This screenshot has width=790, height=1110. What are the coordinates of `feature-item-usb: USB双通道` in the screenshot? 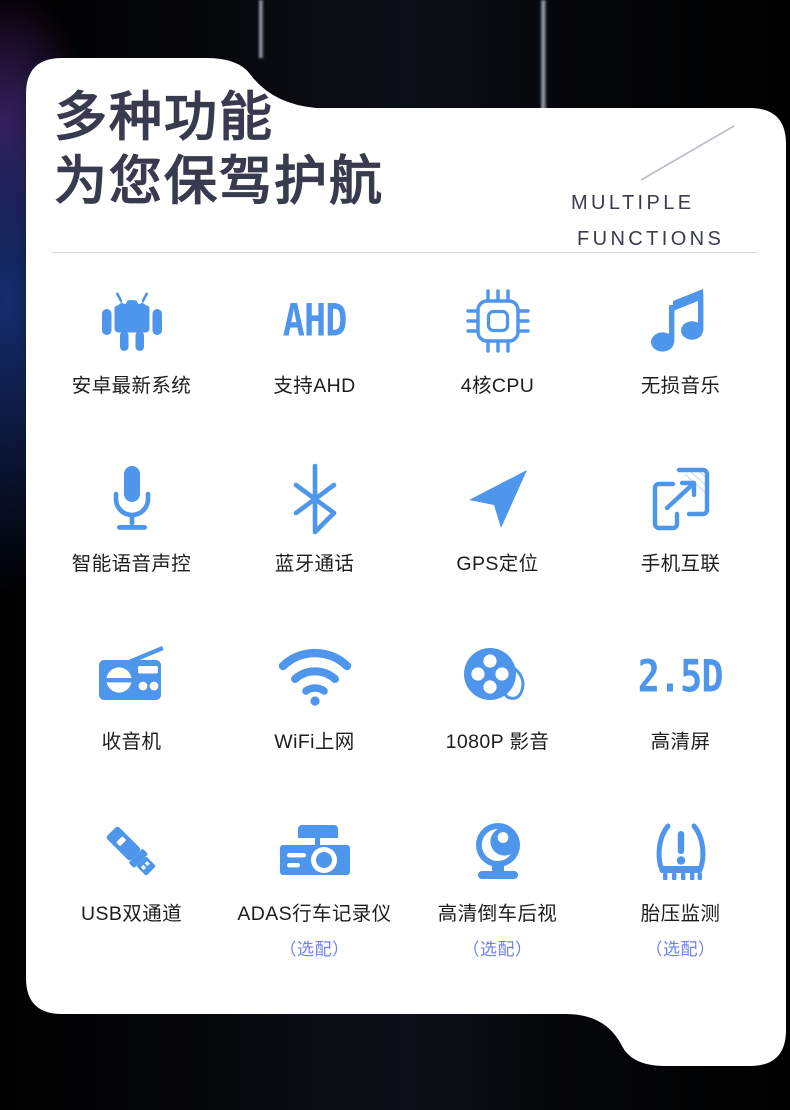 It's located at (131, 898).